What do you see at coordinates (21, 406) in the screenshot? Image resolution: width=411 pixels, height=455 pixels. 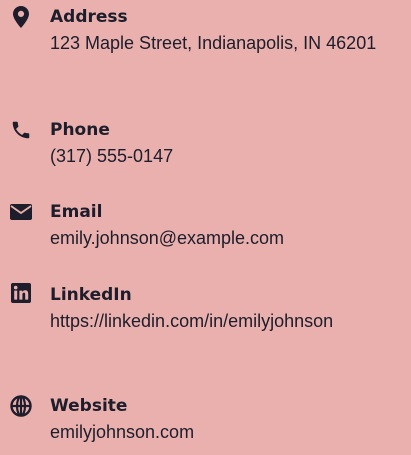 I see `globe-icon` at bounding box center [21, 406].